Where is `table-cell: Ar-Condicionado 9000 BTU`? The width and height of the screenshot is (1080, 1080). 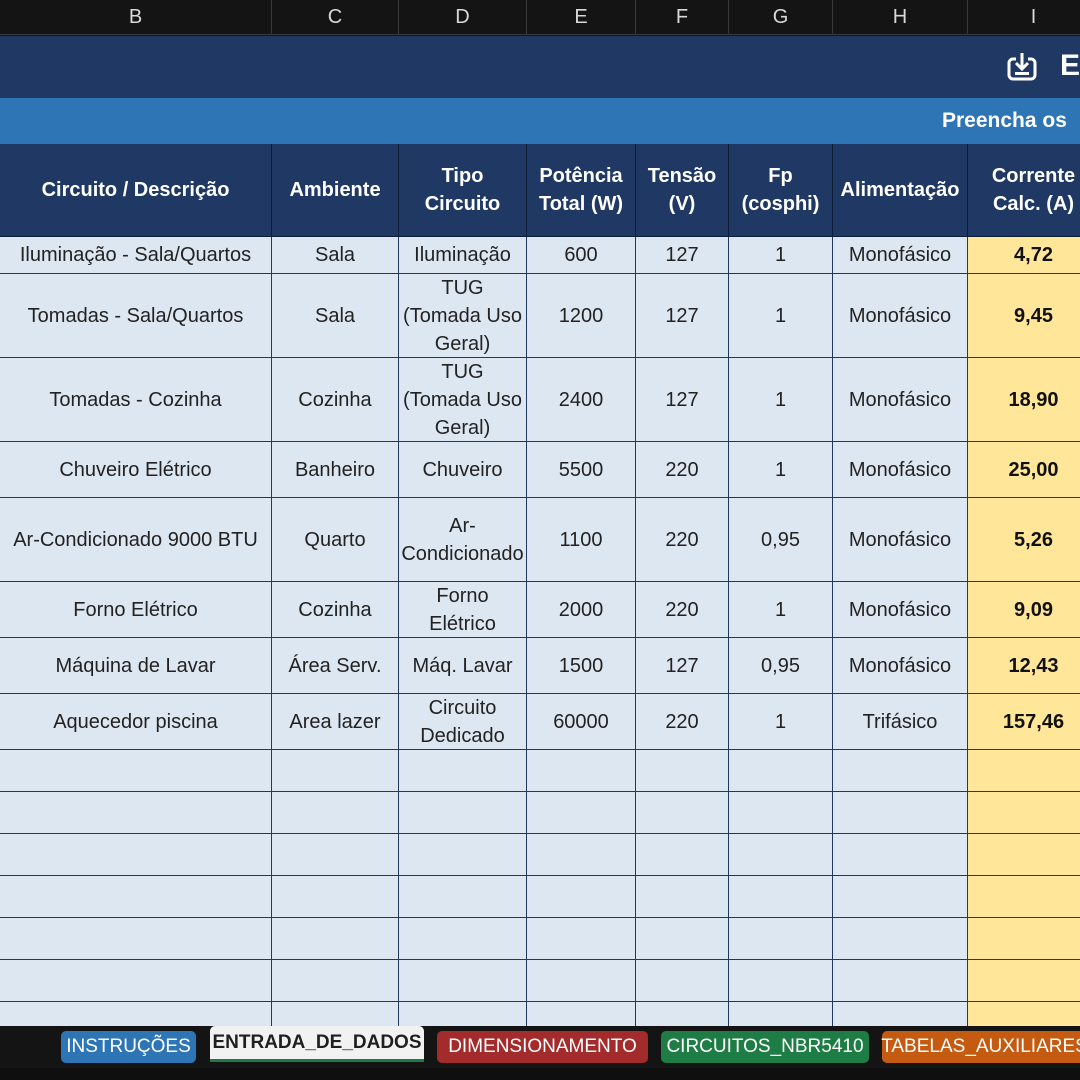
table-cell: Ar-Condicionado 9000 BTU is located at coordinates (136, 540).